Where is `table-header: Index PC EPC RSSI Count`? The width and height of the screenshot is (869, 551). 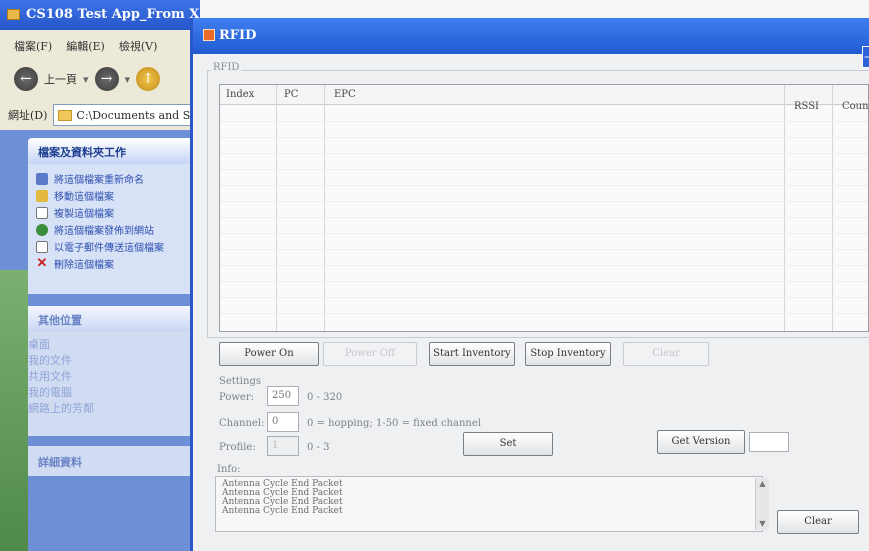
table-header: Index PC EPC RSSI Count is located at coordinates (544, 98).